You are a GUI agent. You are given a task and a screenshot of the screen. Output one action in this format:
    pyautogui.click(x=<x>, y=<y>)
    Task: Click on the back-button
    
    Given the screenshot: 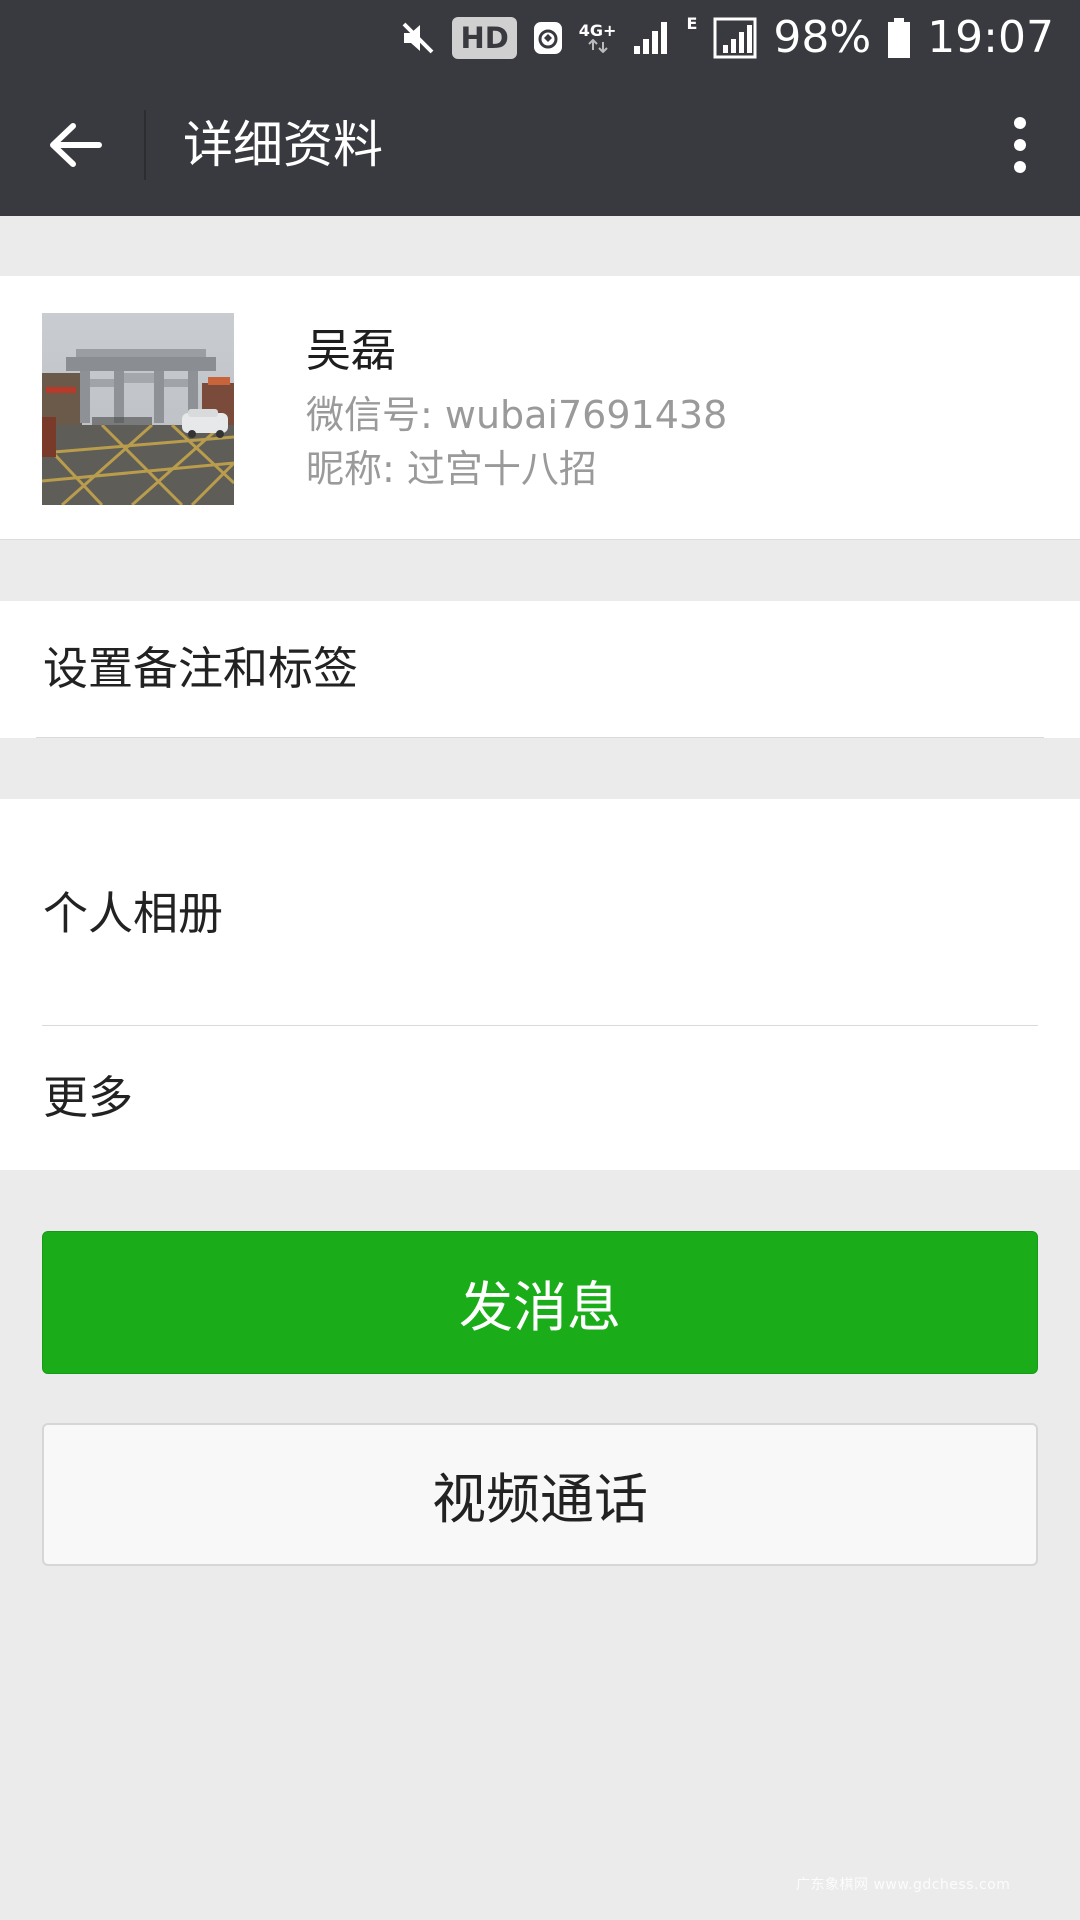 What is the action you would take?
    pyautogui.click(x=75, y=145)
    